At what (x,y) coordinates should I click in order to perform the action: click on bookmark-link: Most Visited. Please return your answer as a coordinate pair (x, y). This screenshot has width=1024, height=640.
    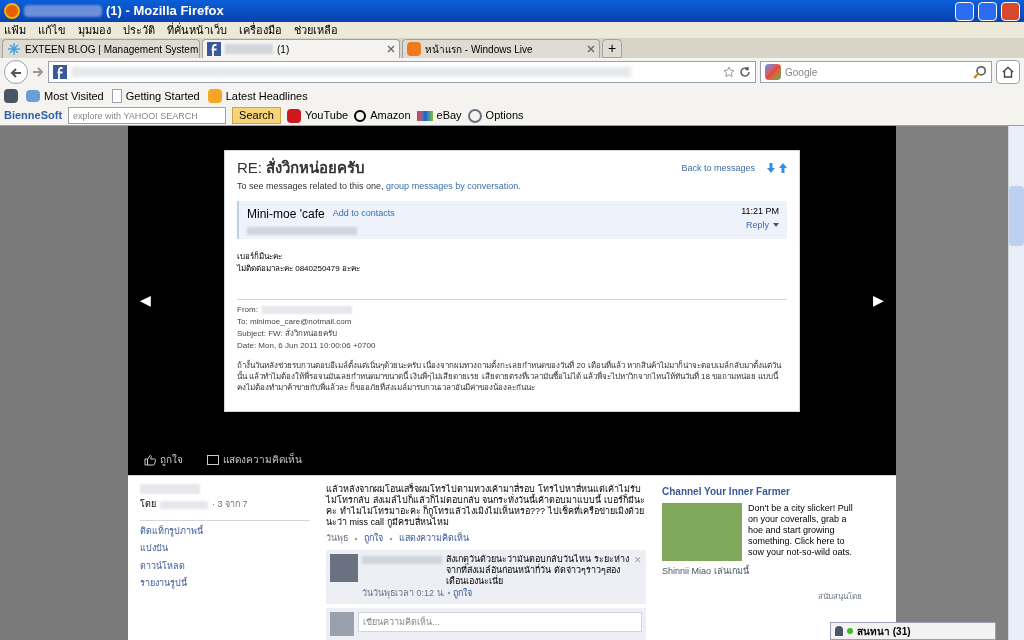
    Looking at the image, I should click on (74, 96).